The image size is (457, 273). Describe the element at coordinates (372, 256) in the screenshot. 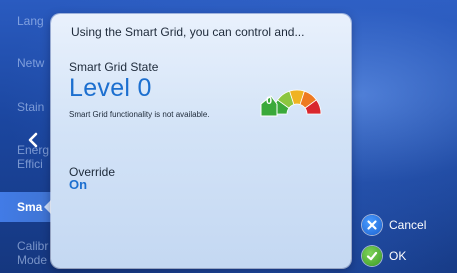

I see `checkmark-icon` at that location.